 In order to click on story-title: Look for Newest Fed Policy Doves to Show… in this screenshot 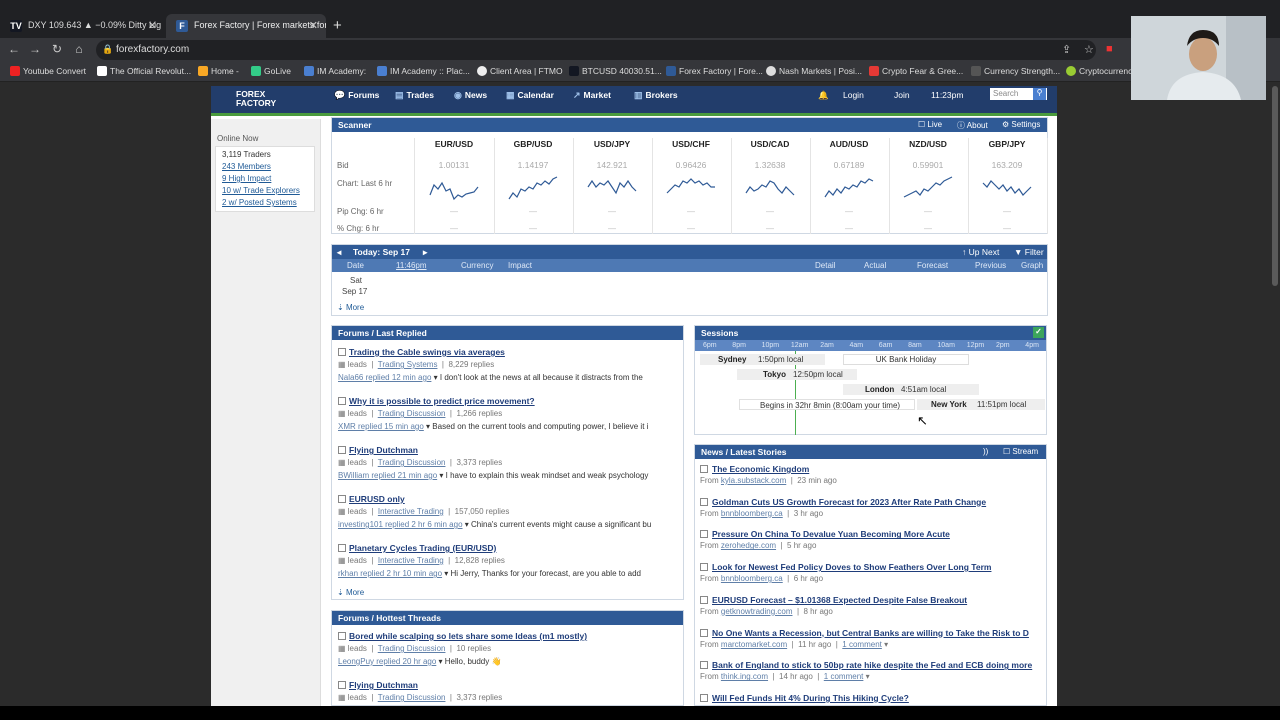, I will do `click(878, 567)`.